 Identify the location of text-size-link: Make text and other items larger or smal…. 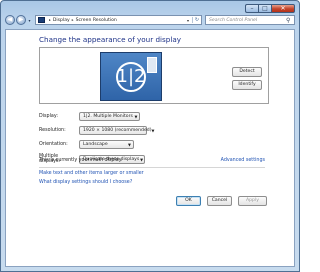
(91, 173).